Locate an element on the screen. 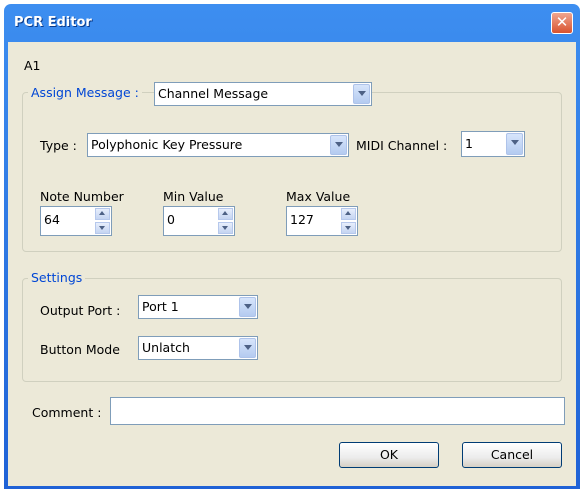 The image size is (584, 493). comment-input is located at coordinates (337, 411).